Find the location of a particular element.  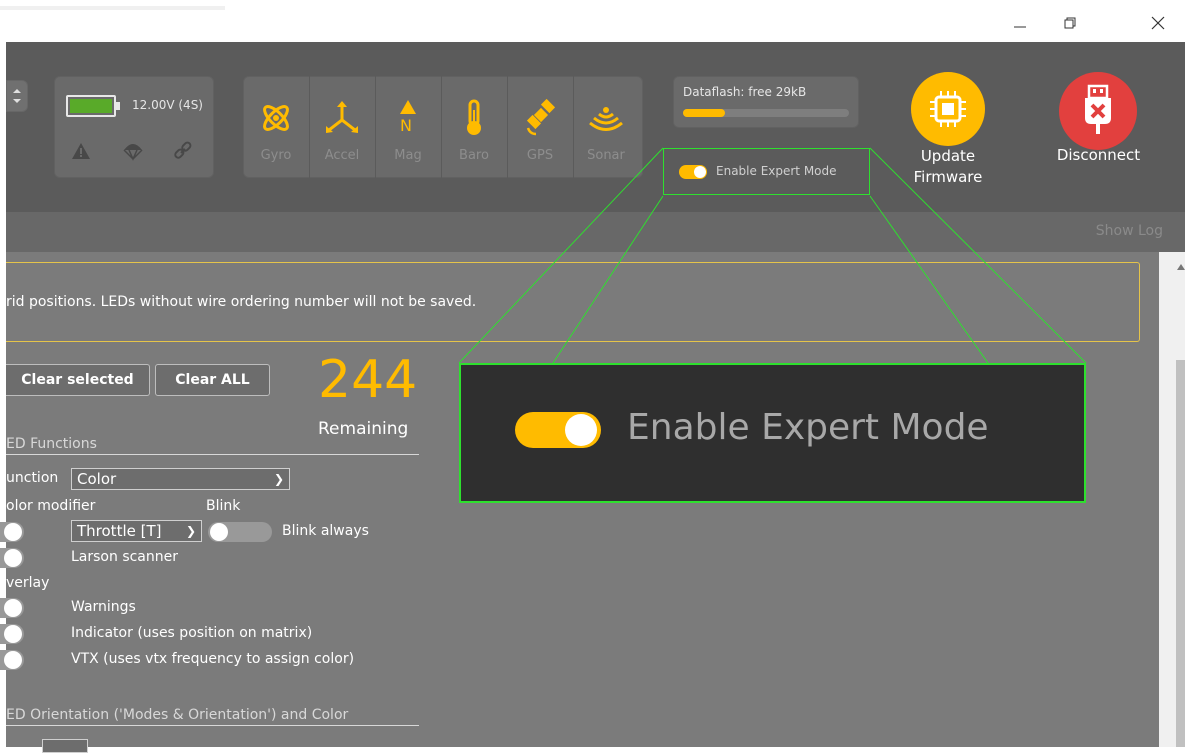

throttle-select: Throttle [T] ❯ is located at coordinates (136, 531).